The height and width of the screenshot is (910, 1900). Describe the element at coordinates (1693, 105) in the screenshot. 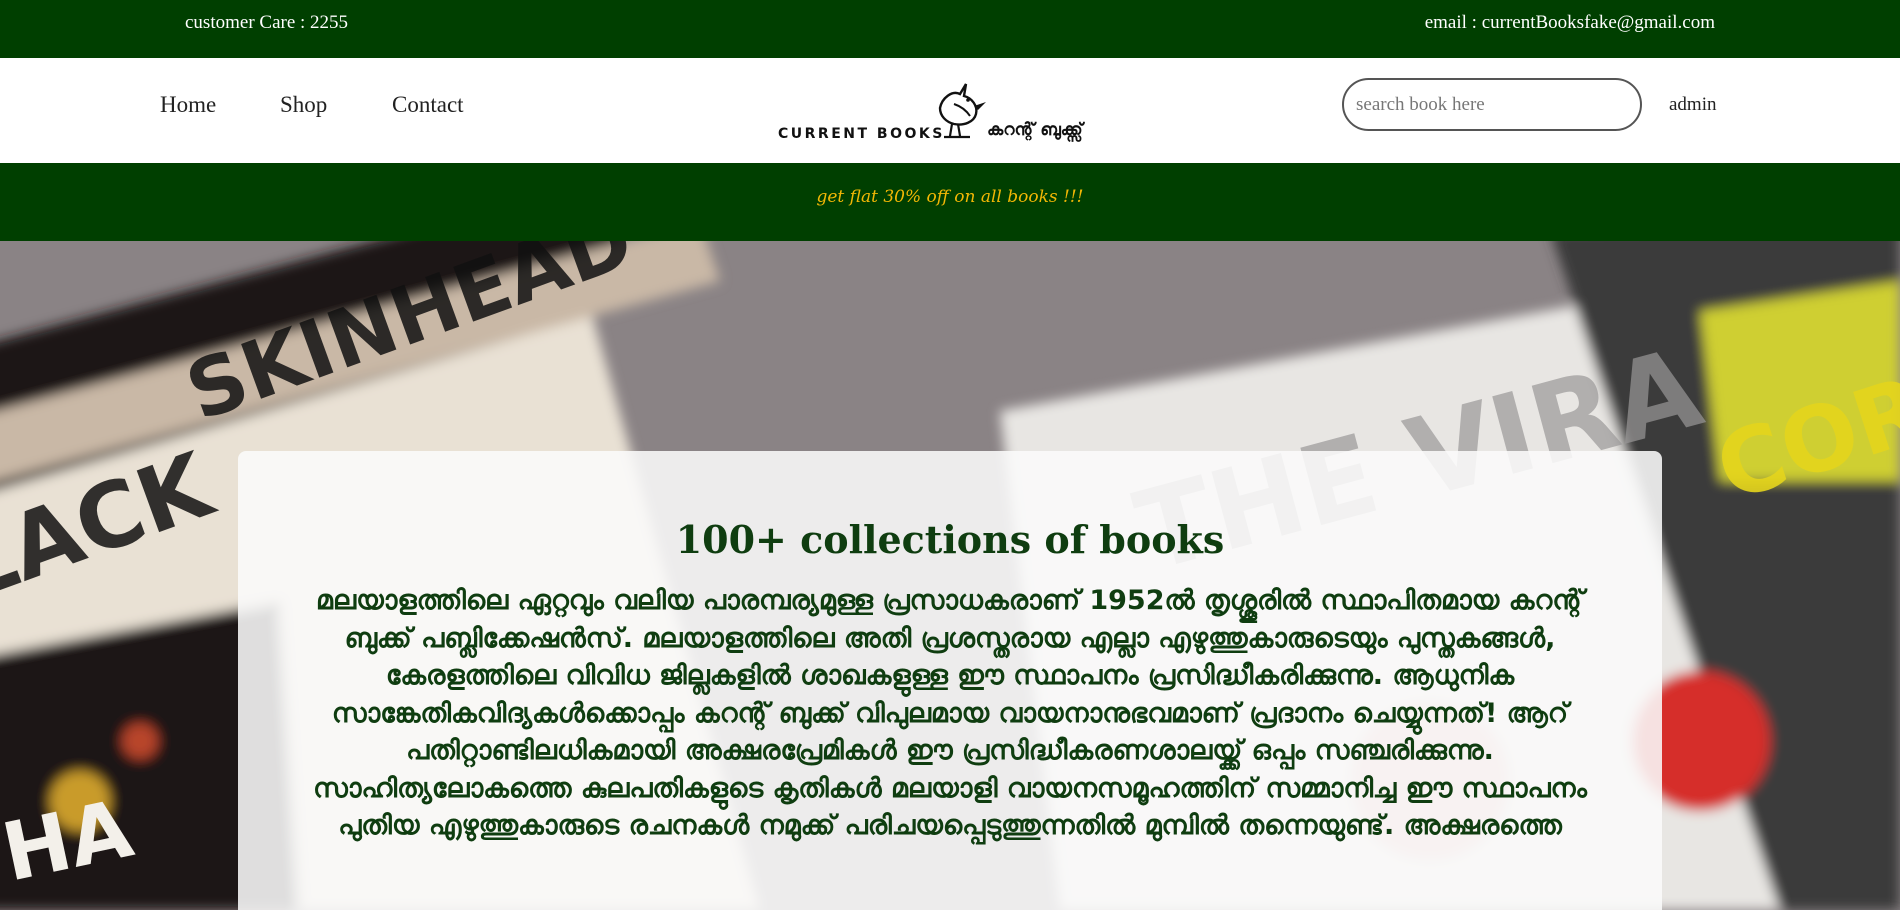

I see `admin-link: admin` at that location.